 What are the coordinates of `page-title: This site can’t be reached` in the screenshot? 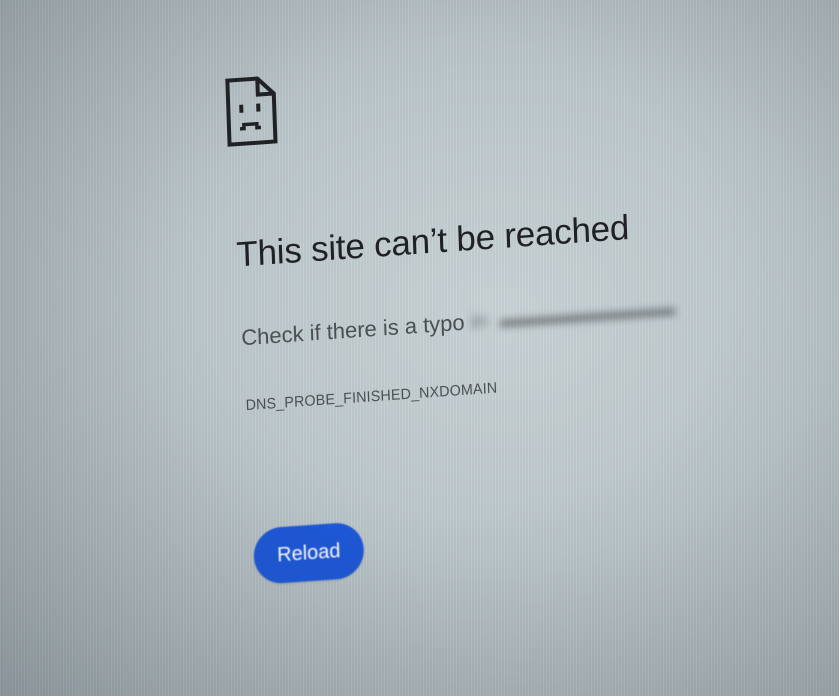 It's located at (432, 241).